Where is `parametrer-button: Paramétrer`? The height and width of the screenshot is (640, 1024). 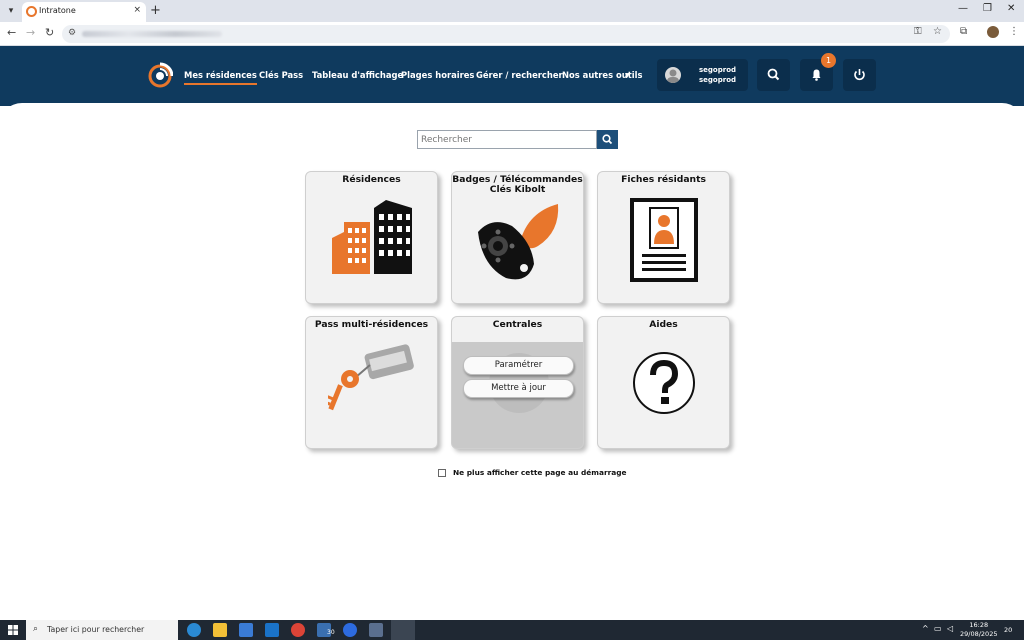 parametrer-button: Paramétrer is located at coordinates (518, 365).